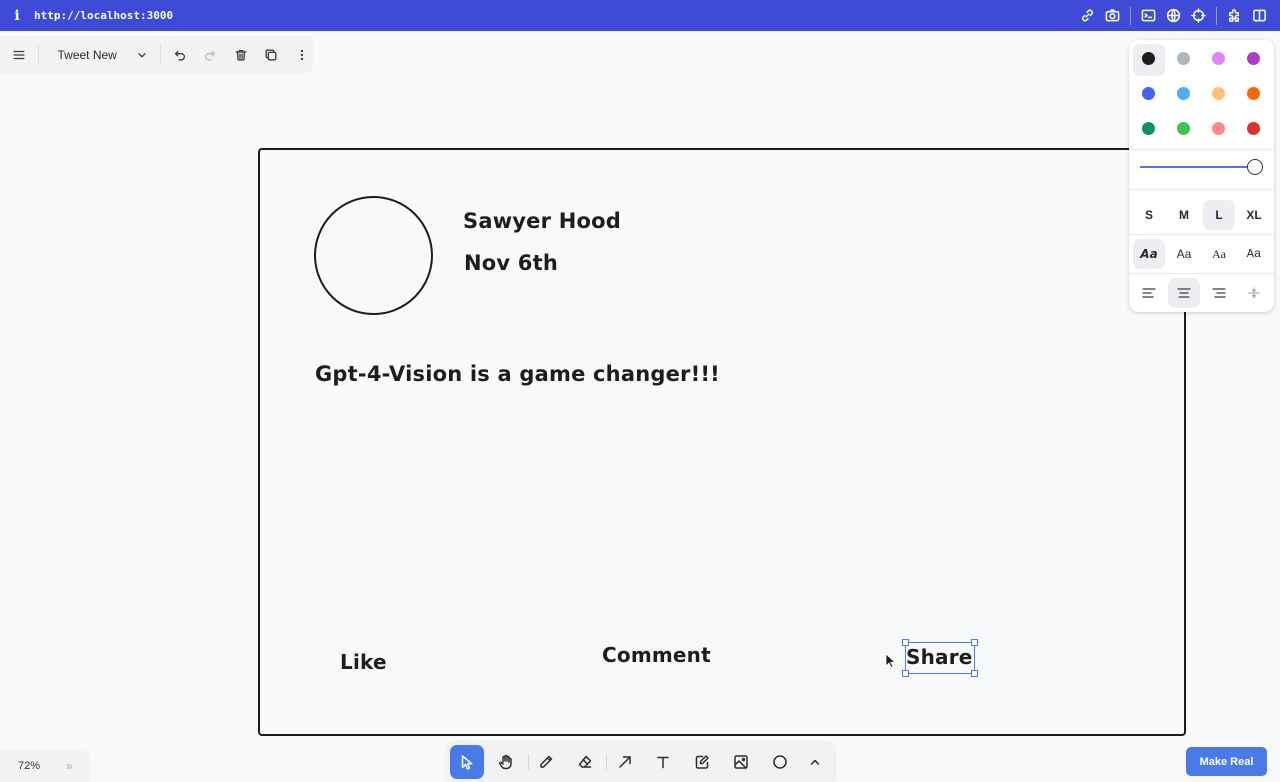 The image size is (1280, 782). Describe the element at coordinates (640, 15) in the screenshot. I see `browser-bar: i http://localhost:3000` at that location.